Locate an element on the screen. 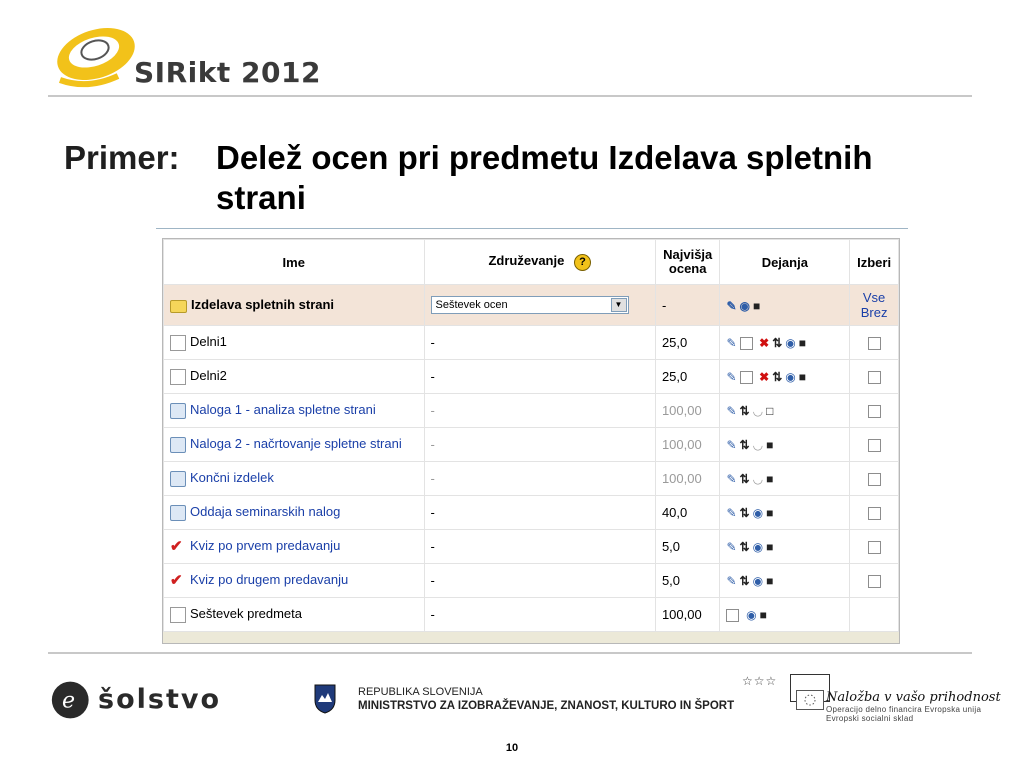 This screenshot has height=768, width=1024. folder-icon is located at coordinates (178, 306).